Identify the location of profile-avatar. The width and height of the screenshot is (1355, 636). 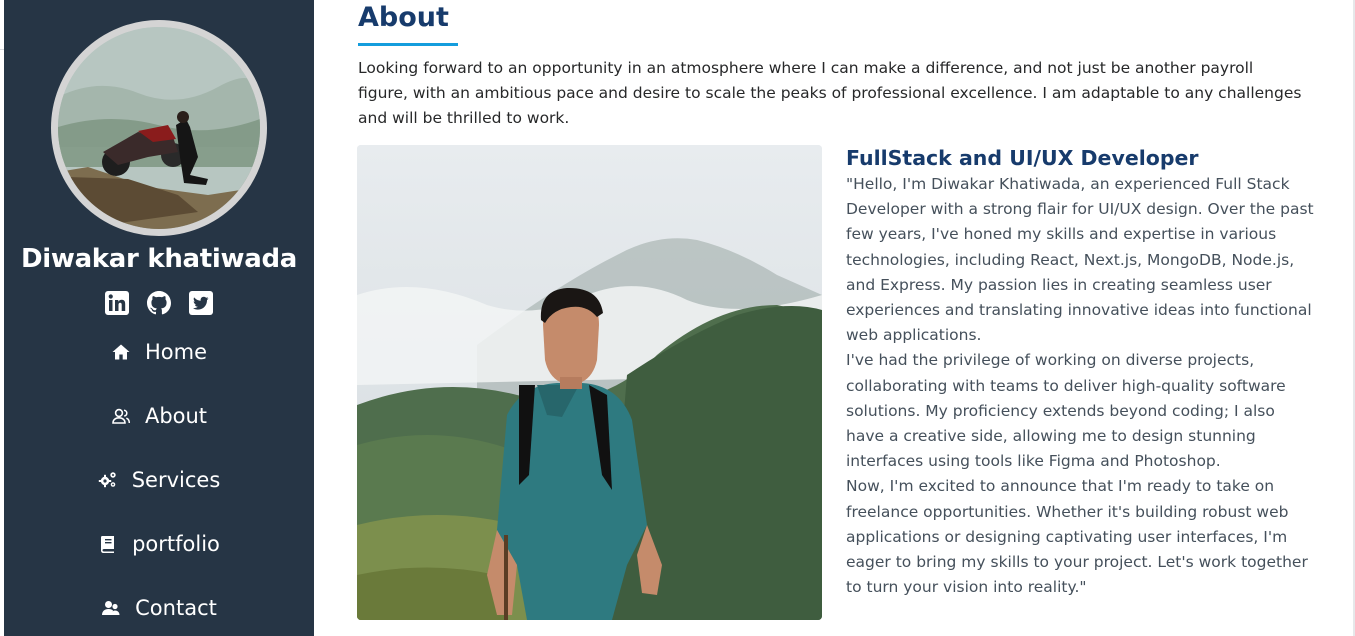
(159, 128).